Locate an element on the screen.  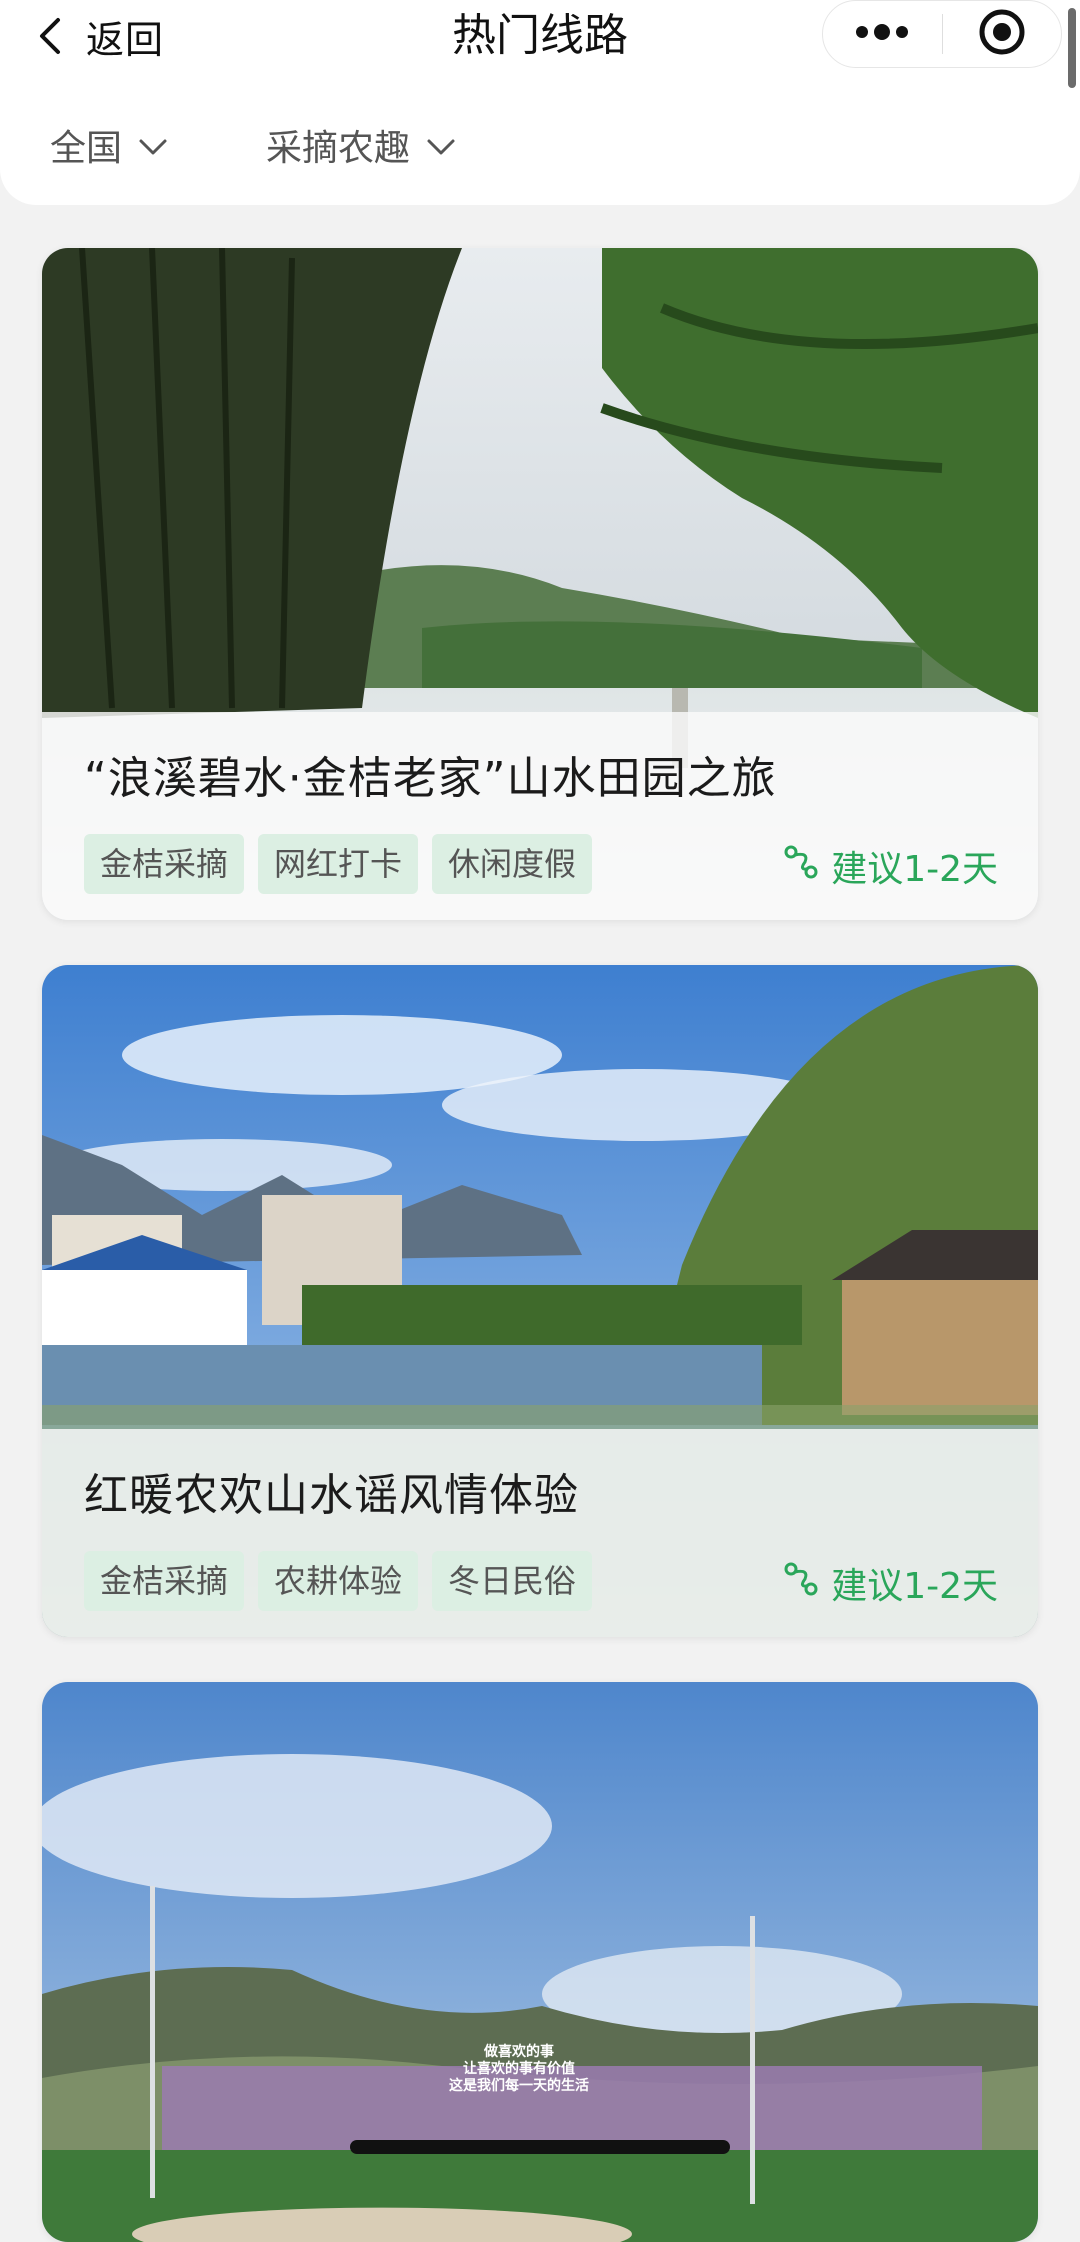
category-filter: 采摘农趣 is located at coordinates (361, 145).